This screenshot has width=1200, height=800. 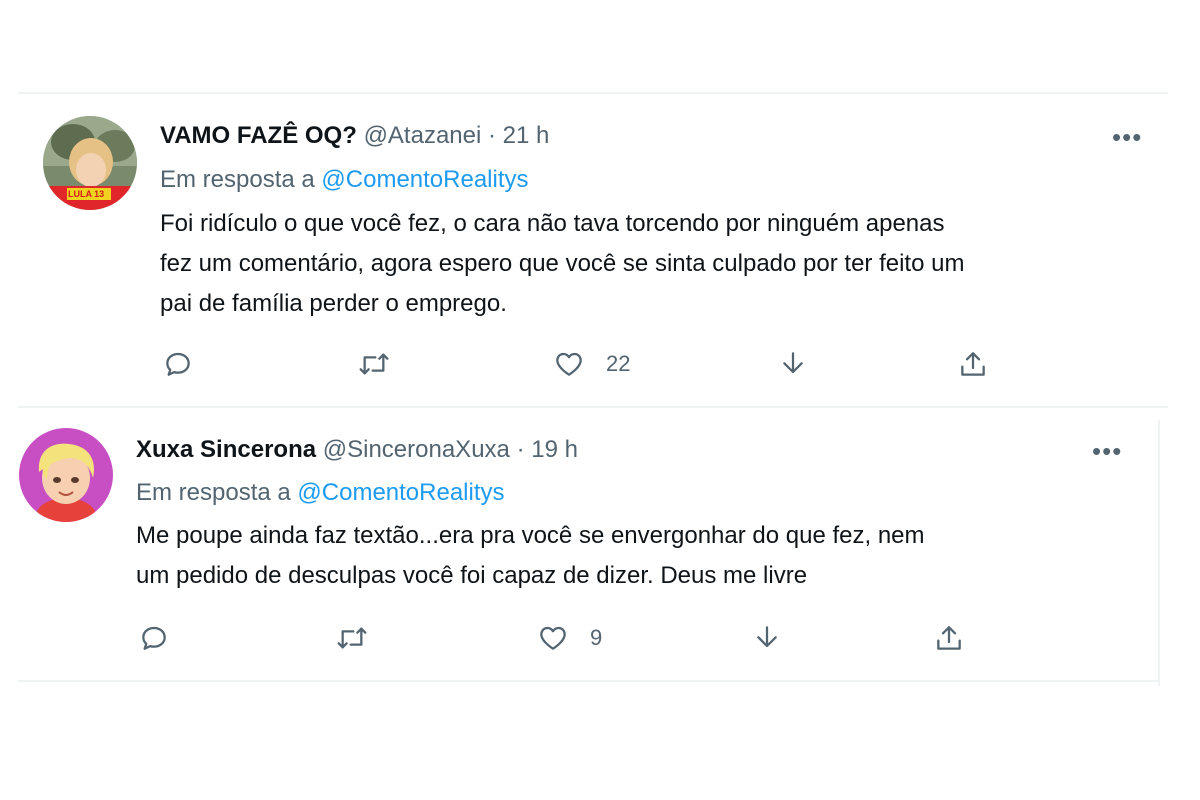 What do you see at coordinates (1159, 553) in the screenshot?
I see `column-border` at bounding box center [1159, 553].